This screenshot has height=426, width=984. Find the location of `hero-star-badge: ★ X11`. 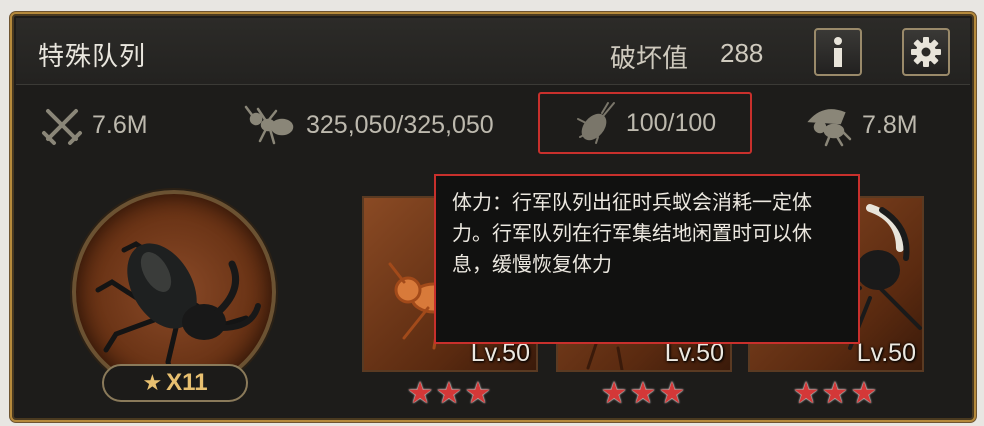

hero-star-badge: ★ X11 is located at coordinates (175, 383).